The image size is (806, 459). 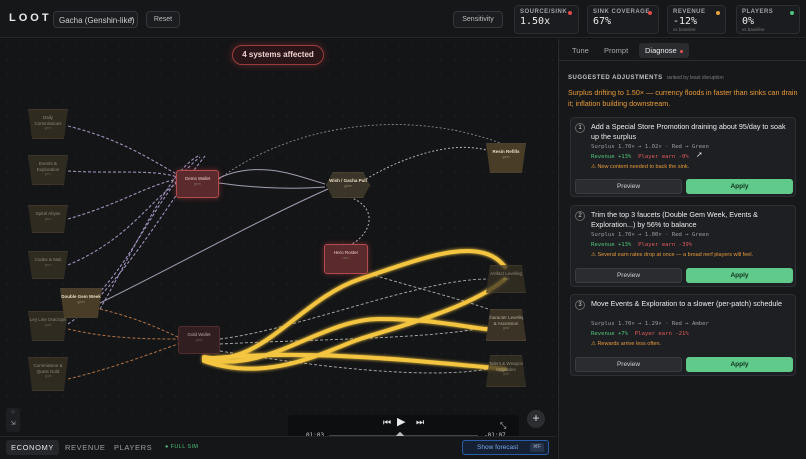 I want to click on chevron-down-icon: ▾, so click(x=131, y=19).